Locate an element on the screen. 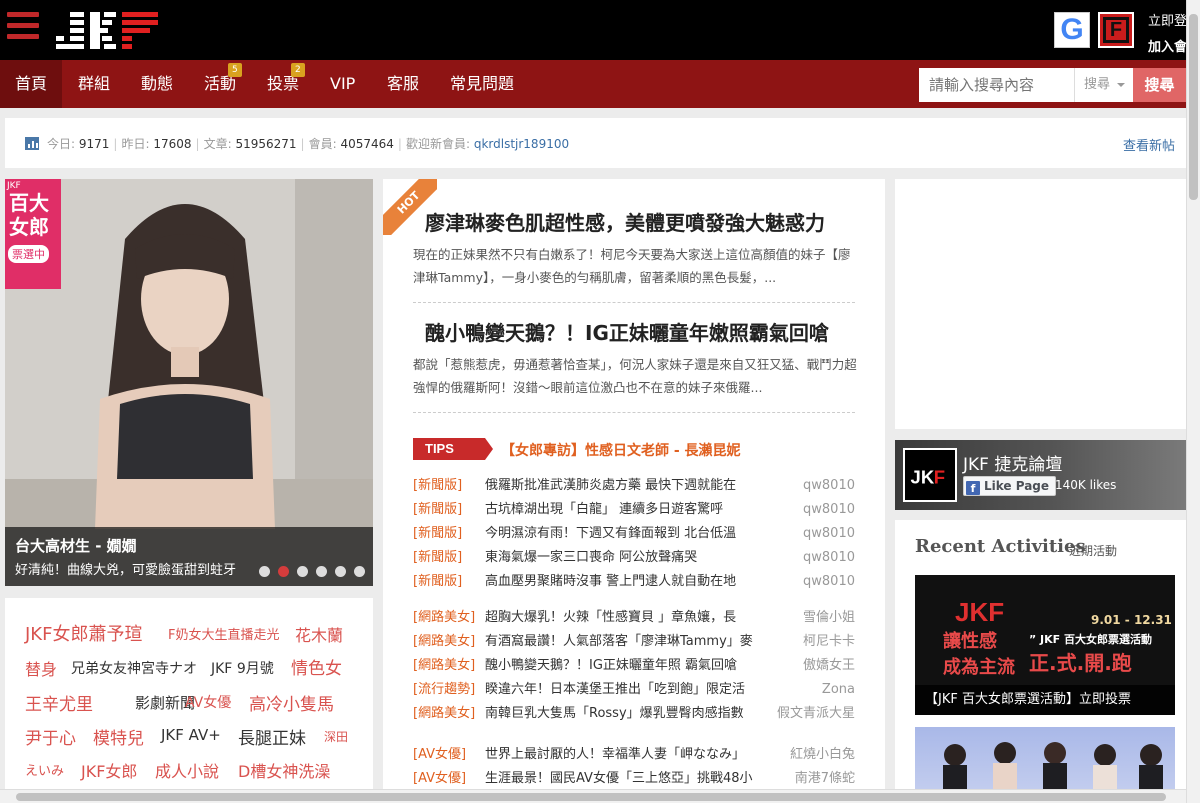  news-row: [新聞版] 俄羅斯批准武漢肺炎處方藥 最快下週就能在 qw8010 is located at coordinates (634, 486).